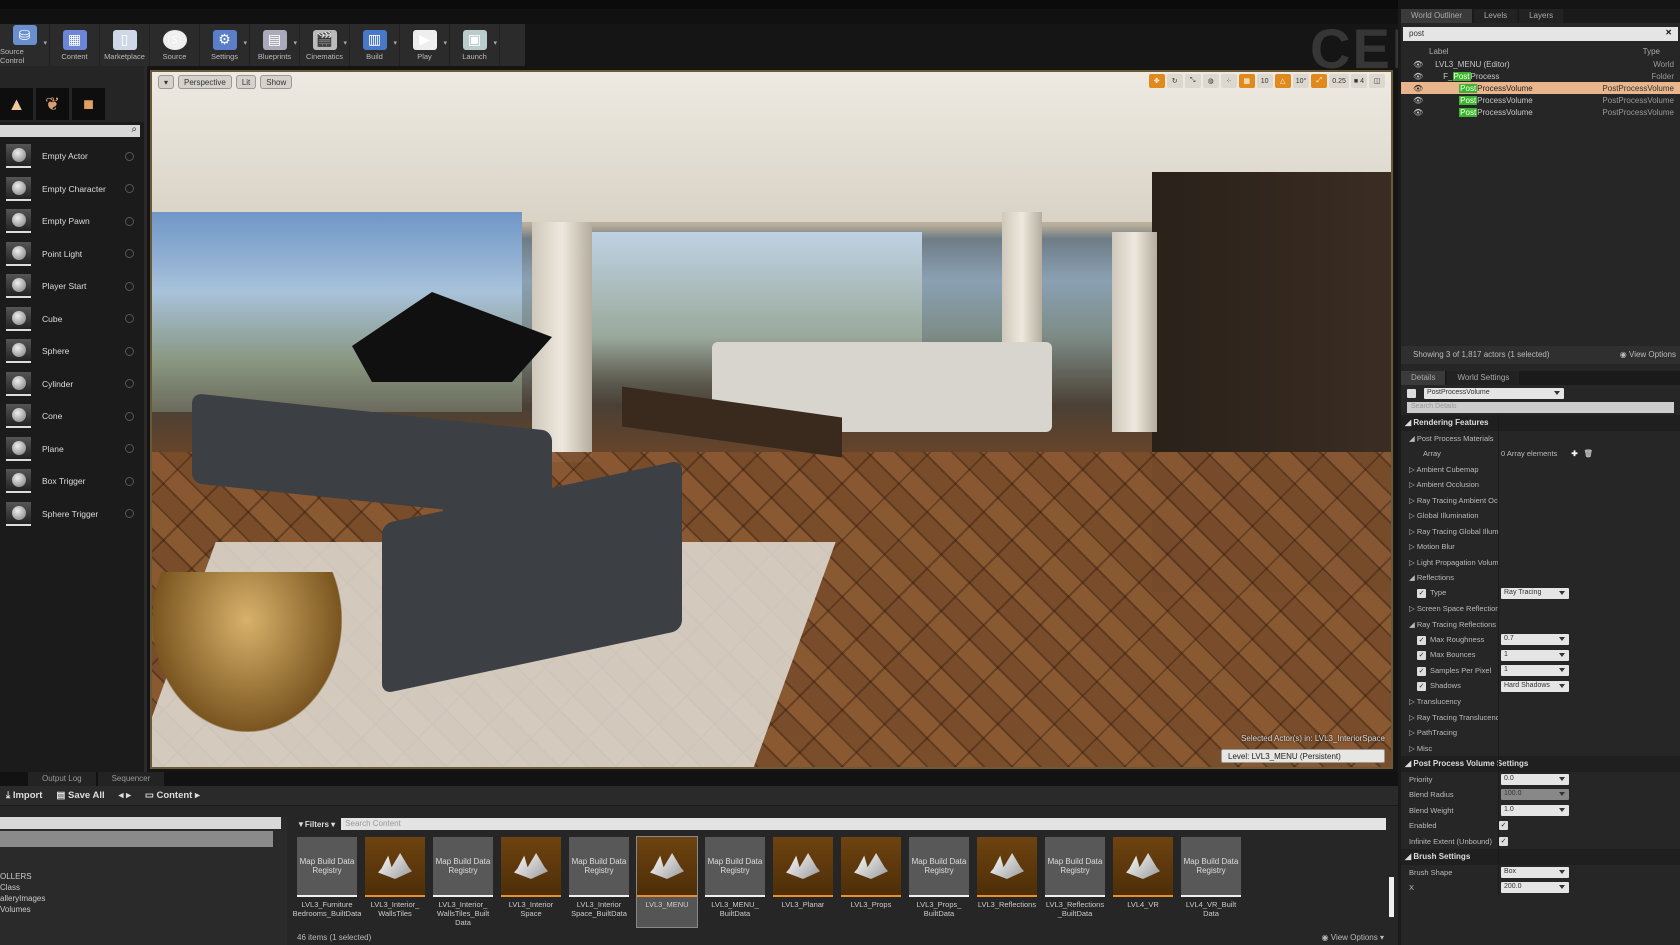 The image size is (1680, 945). Describe the element at coordinates (1535, 795) in the screenshot. I see `property-field: 100.0` at that location.